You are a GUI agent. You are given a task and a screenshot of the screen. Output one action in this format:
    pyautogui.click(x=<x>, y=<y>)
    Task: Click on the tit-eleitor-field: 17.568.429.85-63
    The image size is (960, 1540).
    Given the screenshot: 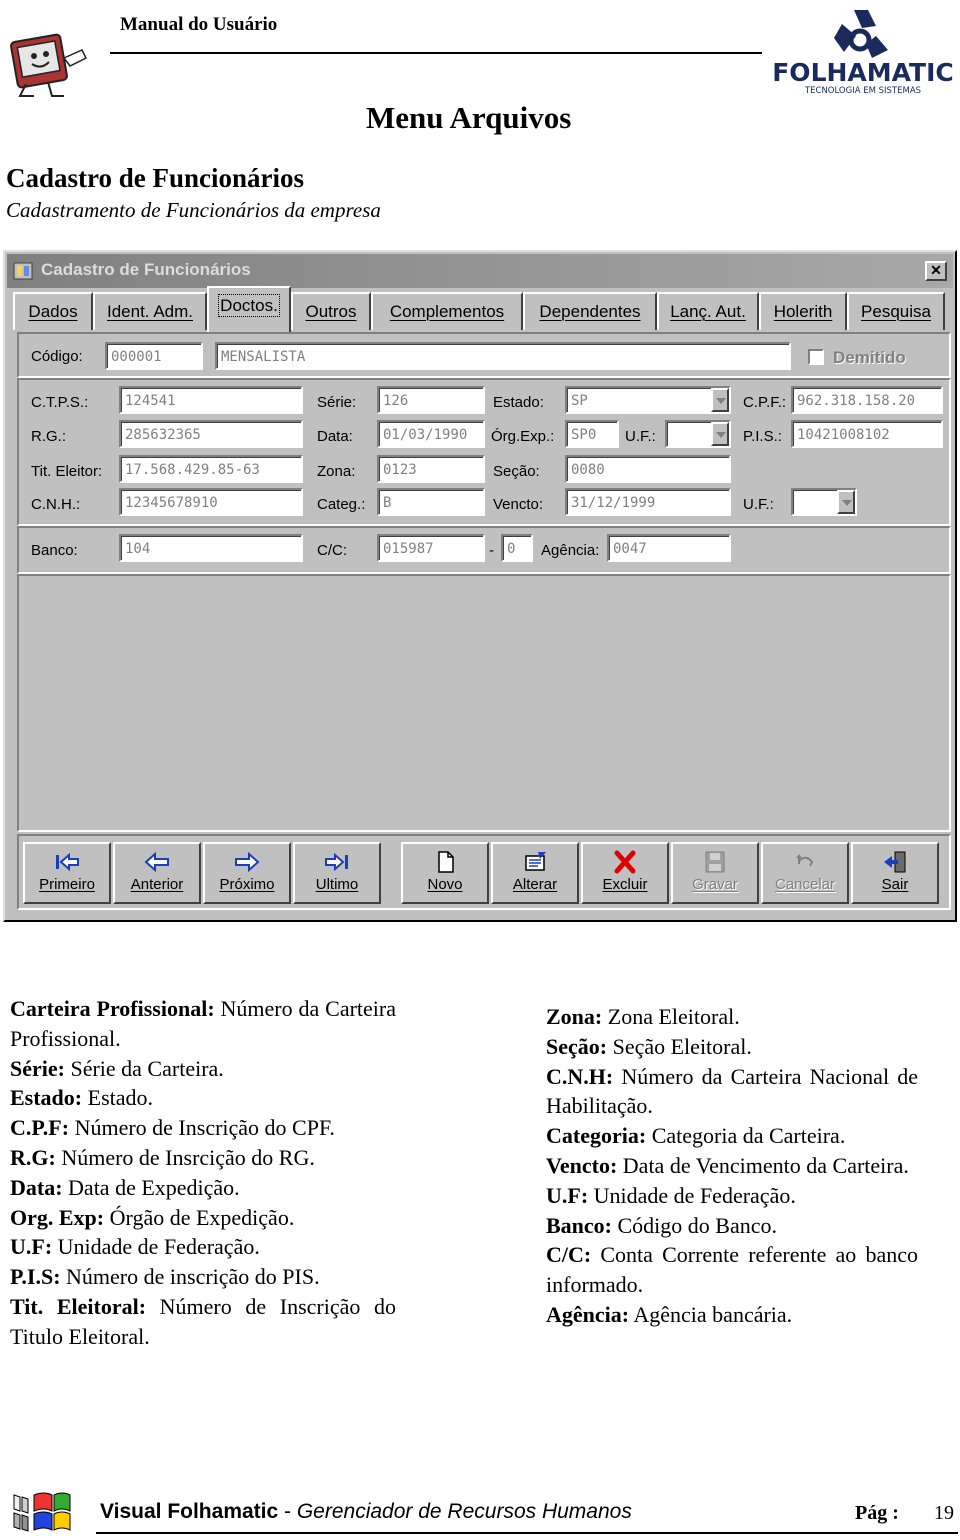 What is the action you would take?
    pyautogui.click(x=211, y=469)
    